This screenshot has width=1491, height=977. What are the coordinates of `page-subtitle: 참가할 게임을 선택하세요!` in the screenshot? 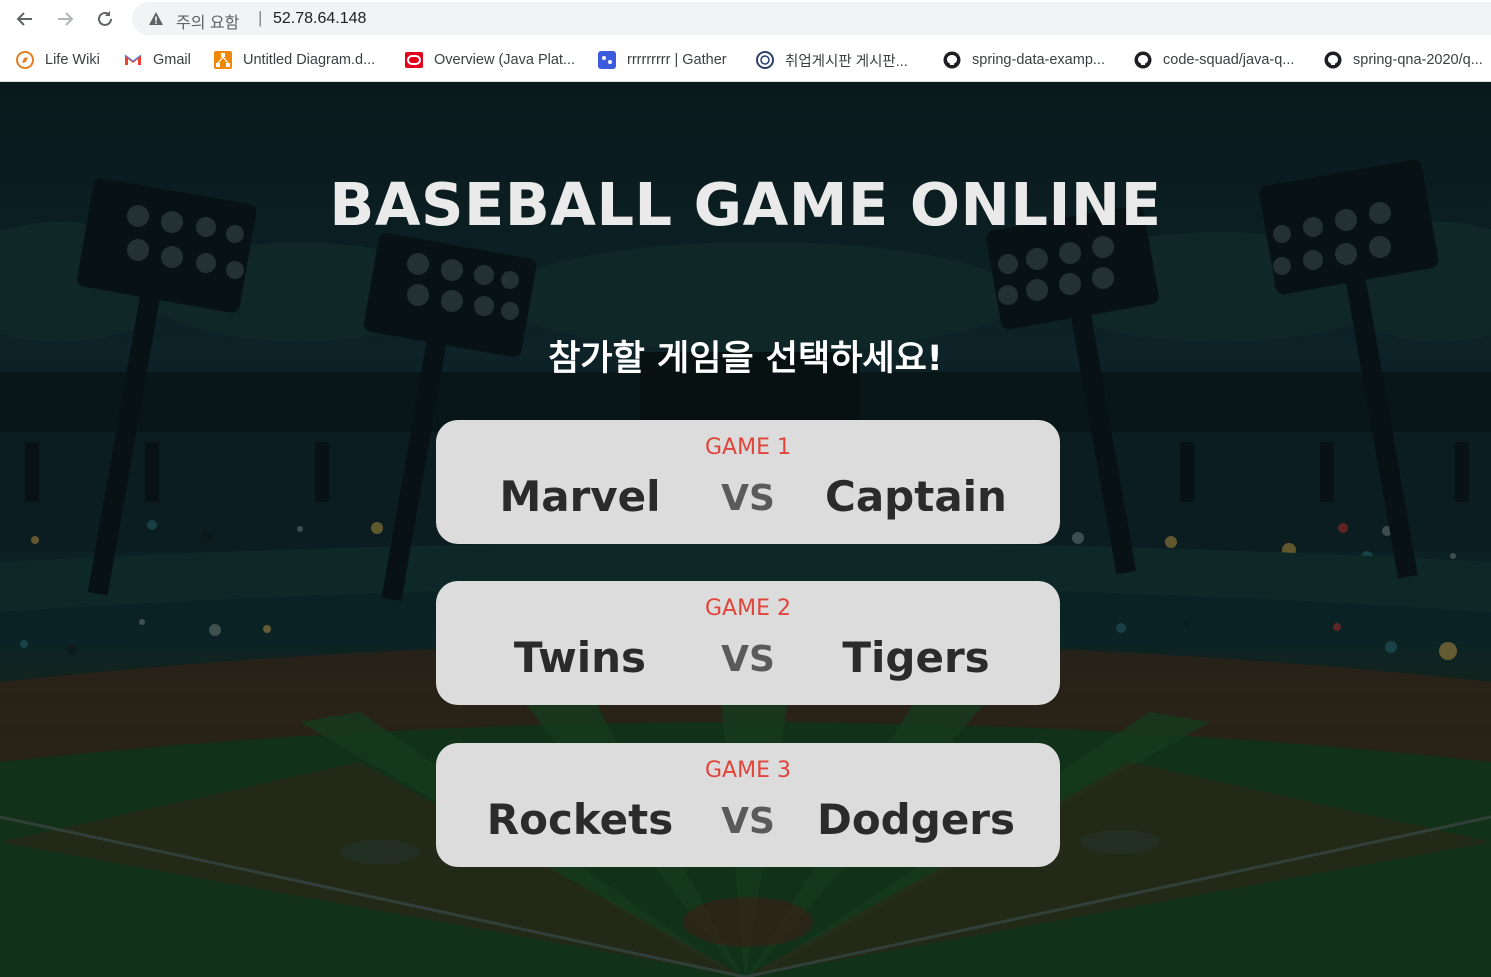 It's located at (745, 359).